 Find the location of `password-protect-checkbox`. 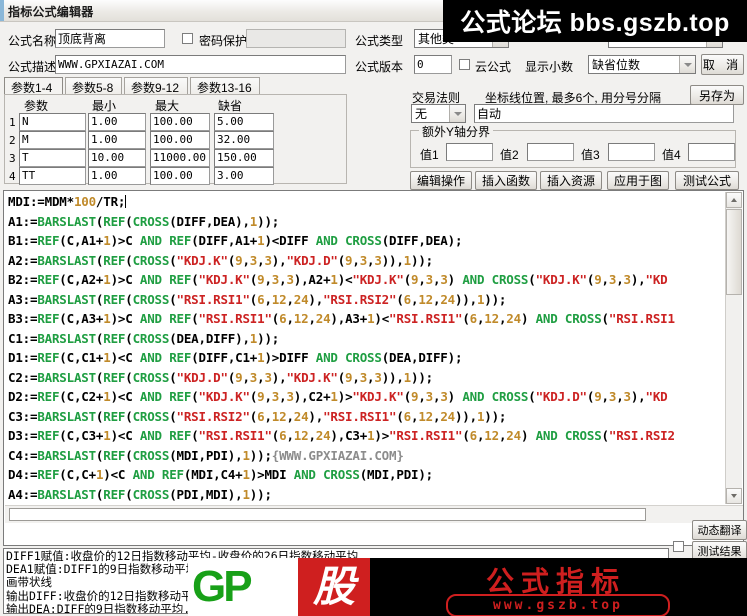

password-protect-checkbox is located at coordinates (187, 38).